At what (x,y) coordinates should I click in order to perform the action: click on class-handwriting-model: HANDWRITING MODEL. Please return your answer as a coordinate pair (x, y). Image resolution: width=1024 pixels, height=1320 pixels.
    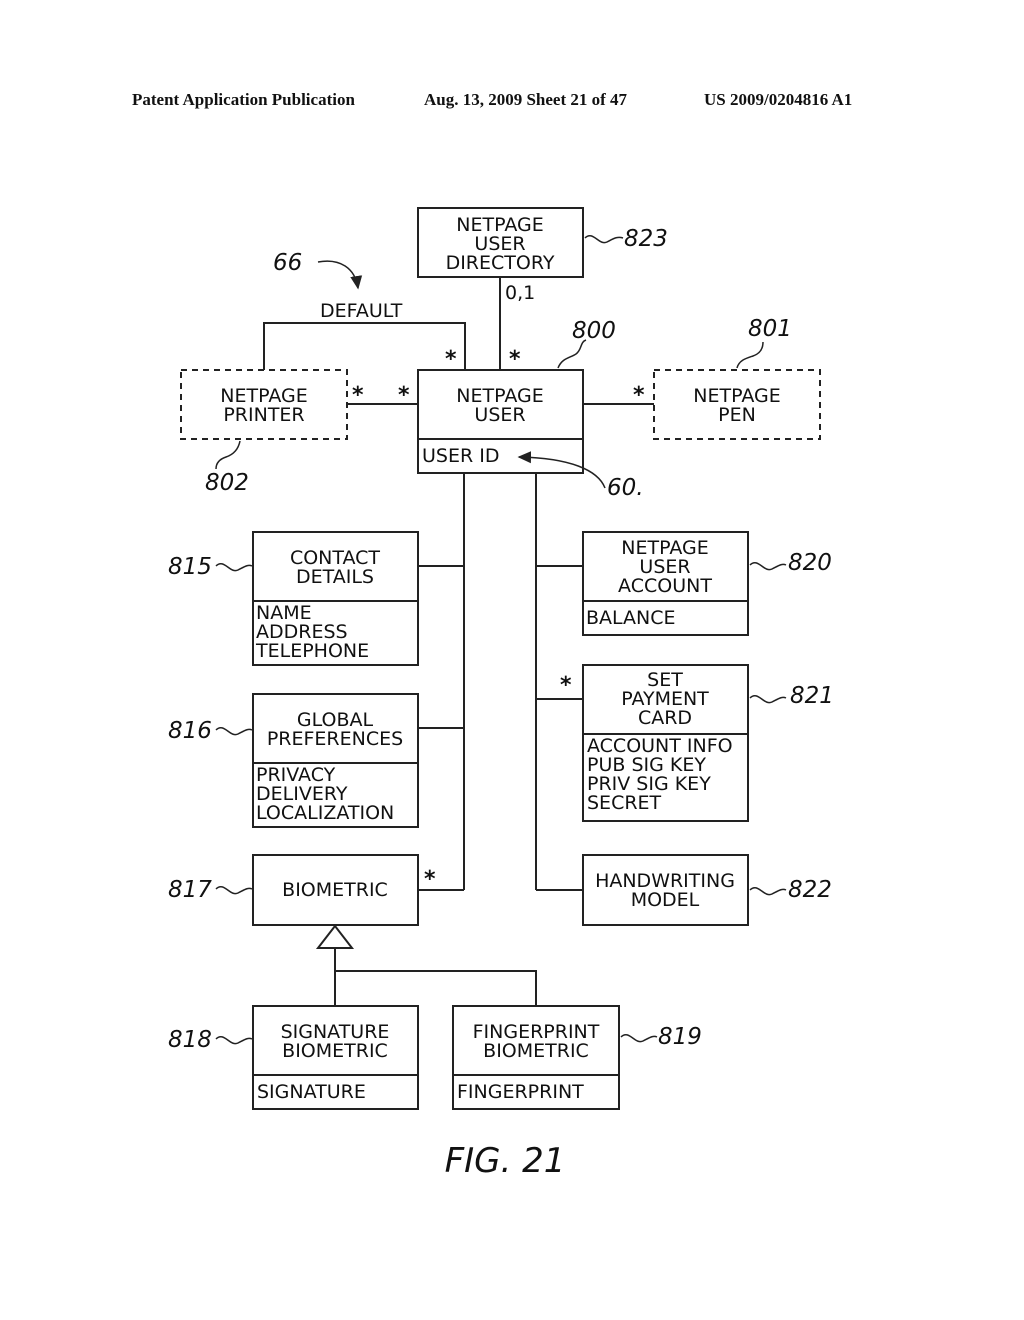
    Looking at the image, I should click on (665, 890).